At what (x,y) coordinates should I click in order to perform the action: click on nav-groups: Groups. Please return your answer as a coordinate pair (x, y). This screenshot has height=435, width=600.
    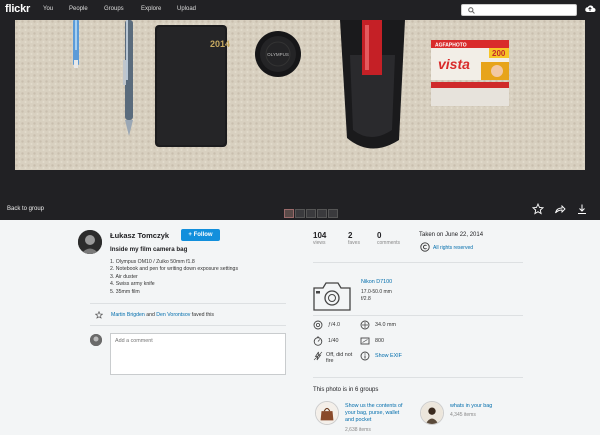
    Looking at the image, I should click on (114, 9).